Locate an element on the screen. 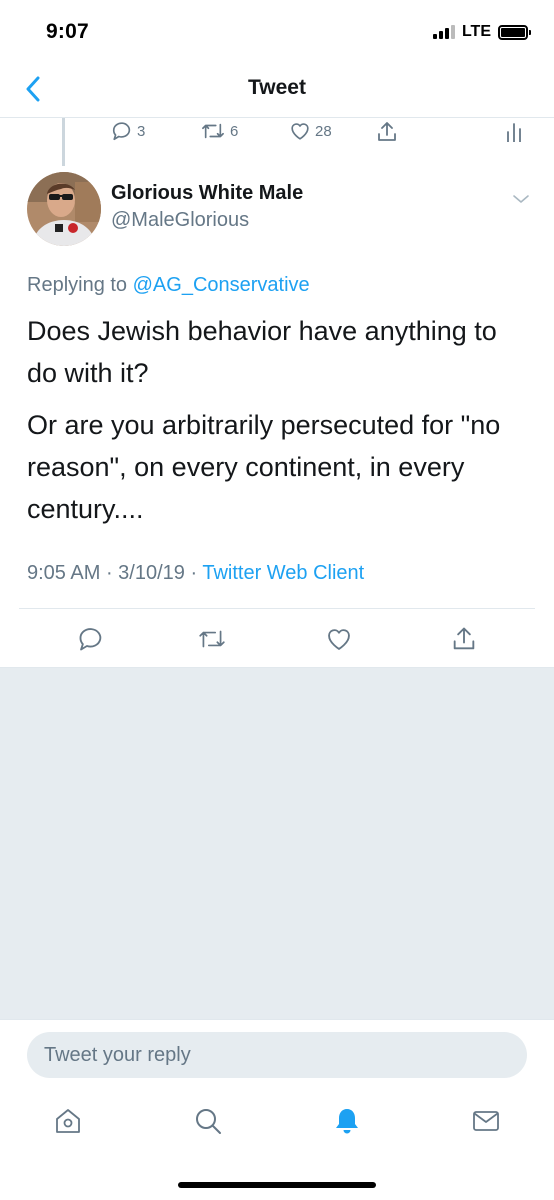 Image resolution: width=554 pixels, height=1200 pixels. previous-like-button: 28 is located at coordinates (310, 131).